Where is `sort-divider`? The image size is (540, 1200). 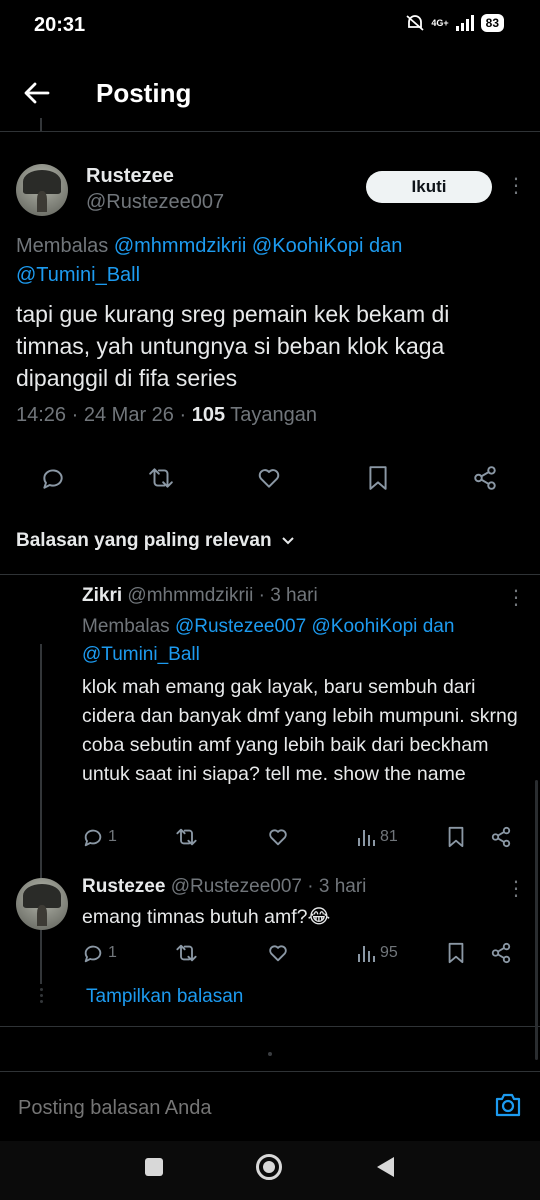 sort-divider is located at coordinates (270, 574).